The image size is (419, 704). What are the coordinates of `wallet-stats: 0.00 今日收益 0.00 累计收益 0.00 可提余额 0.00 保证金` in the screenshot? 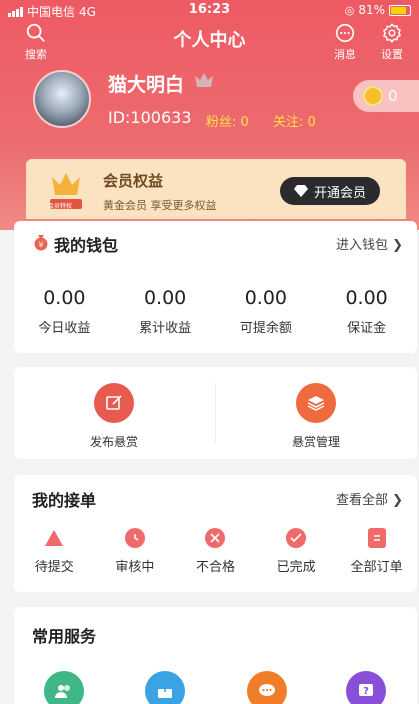 It's located at (215, 311).